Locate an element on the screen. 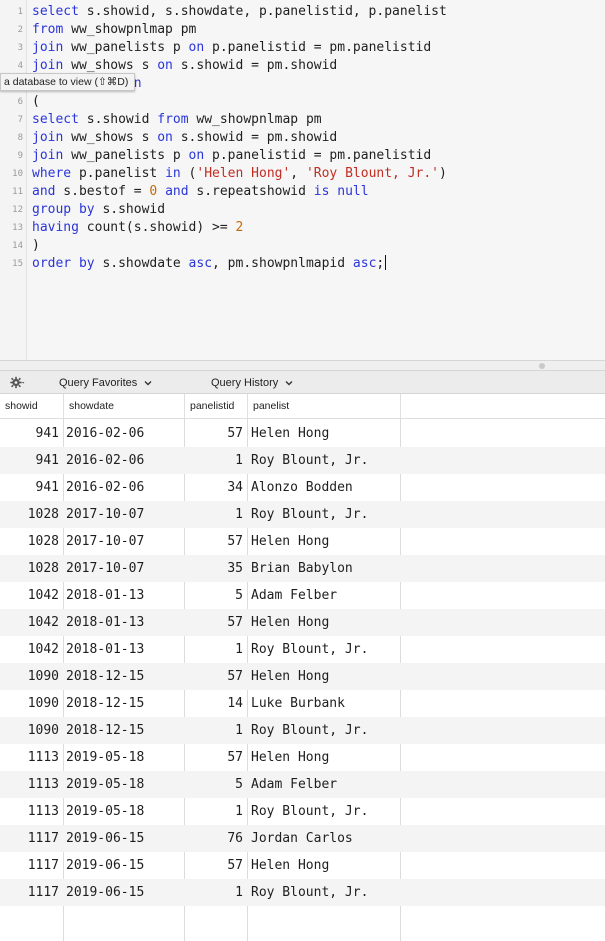  query-history-menu: Query History is located at coordinates (252, 382).